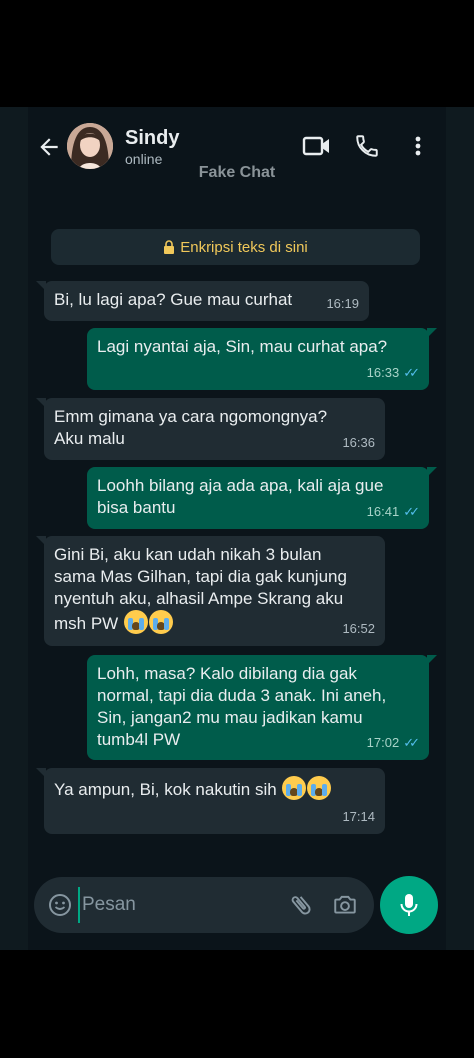 The width and height of the screenshot is (474, 1058). I want to click on encryption-text: Enkripsi teks di sini, so click(244, 247).